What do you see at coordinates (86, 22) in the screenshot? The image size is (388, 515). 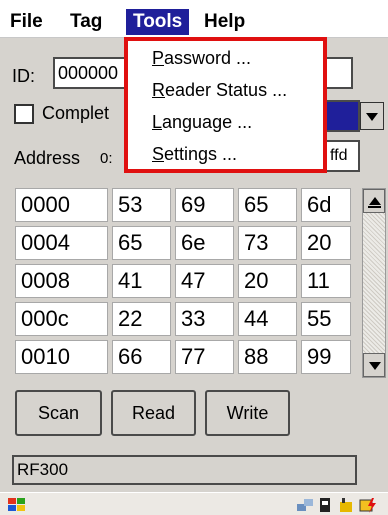 I see `menu-tag: Tag` at bounding box center [86, 22].